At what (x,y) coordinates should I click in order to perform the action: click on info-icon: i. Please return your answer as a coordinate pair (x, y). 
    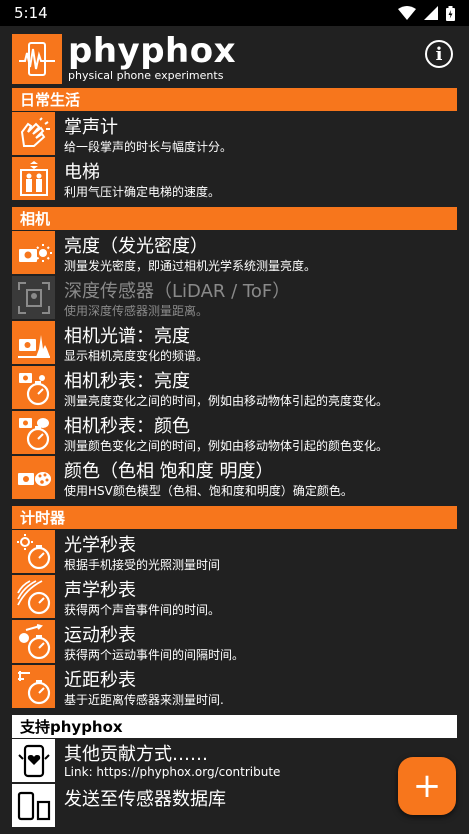
    Looking at the image, I should click on (439, 54).